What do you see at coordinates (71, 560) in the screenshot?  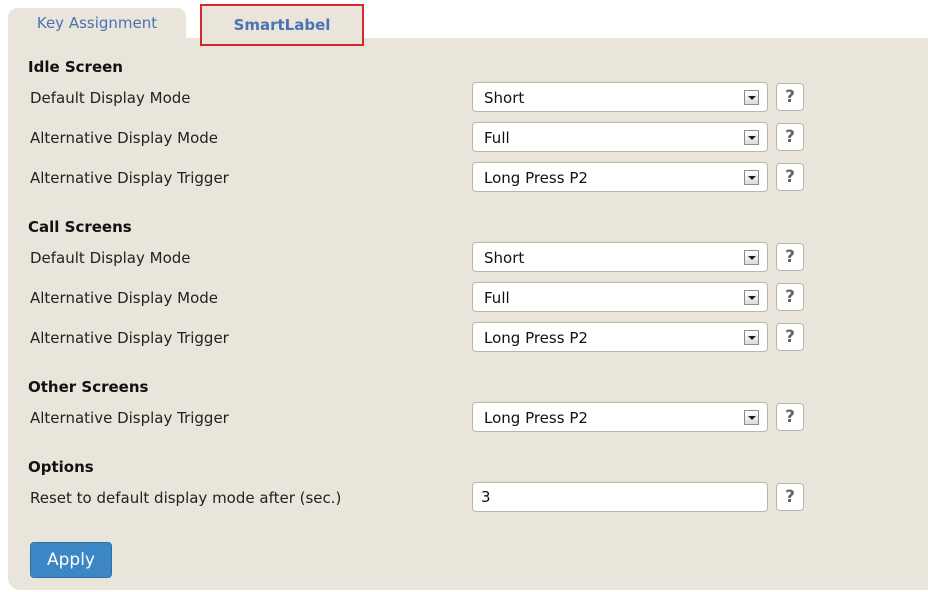 I see `apply-button: Apply` at bounding box center [71, 560].